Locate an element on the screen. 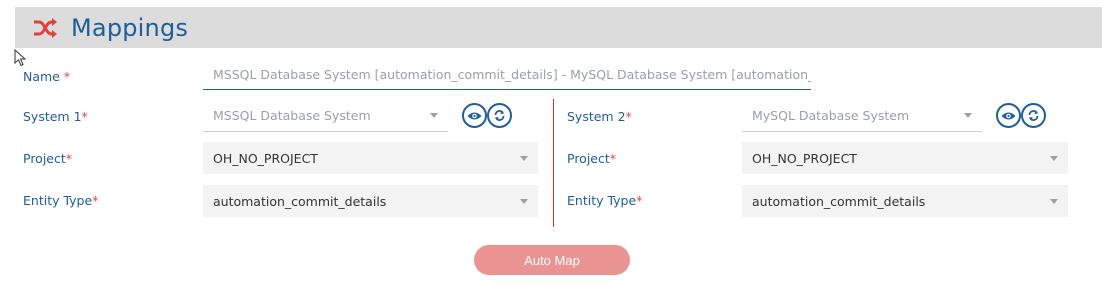 The width and height of the screenshot is (1102, 286). auto-map-button: Auto Map is located at coordinates (552, 260).